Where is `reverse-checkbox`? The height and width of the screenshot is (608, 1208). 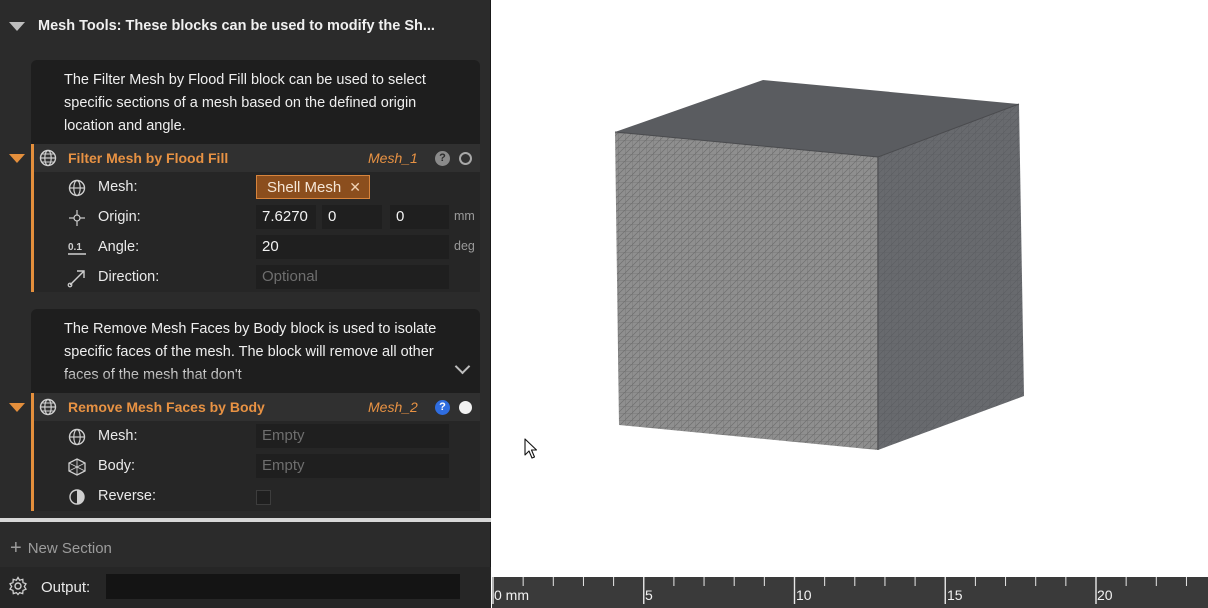 reverse-checkbox is located at coordinates (263, 497).